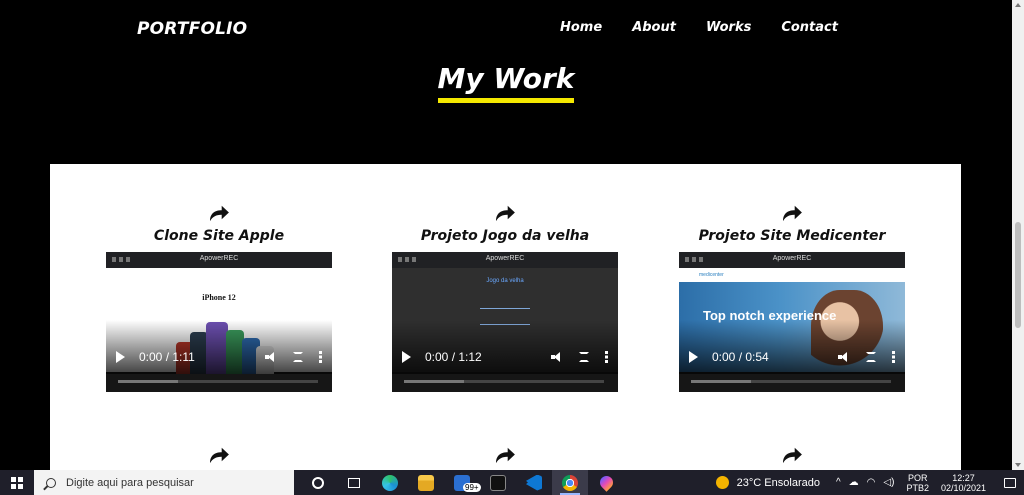  Describe the element at coordinates (778, 482) in the screenshot. I see `weather-text: 23°C Ensolarado` at that location.